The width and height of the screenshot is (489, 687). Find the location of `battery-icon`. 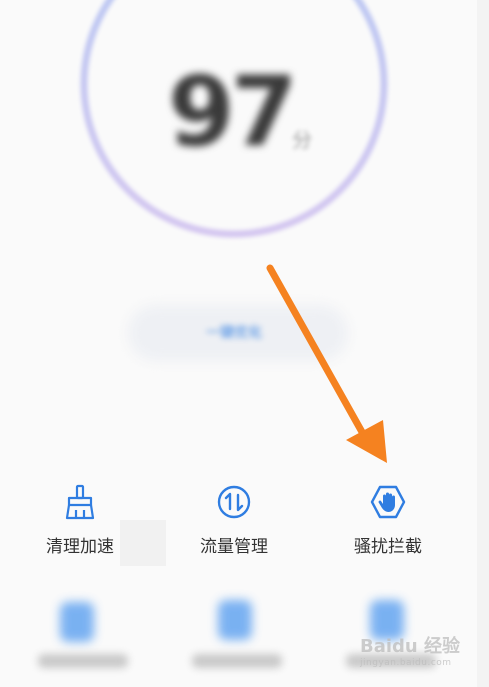

battery-icon is located at coordinates (77, 622).